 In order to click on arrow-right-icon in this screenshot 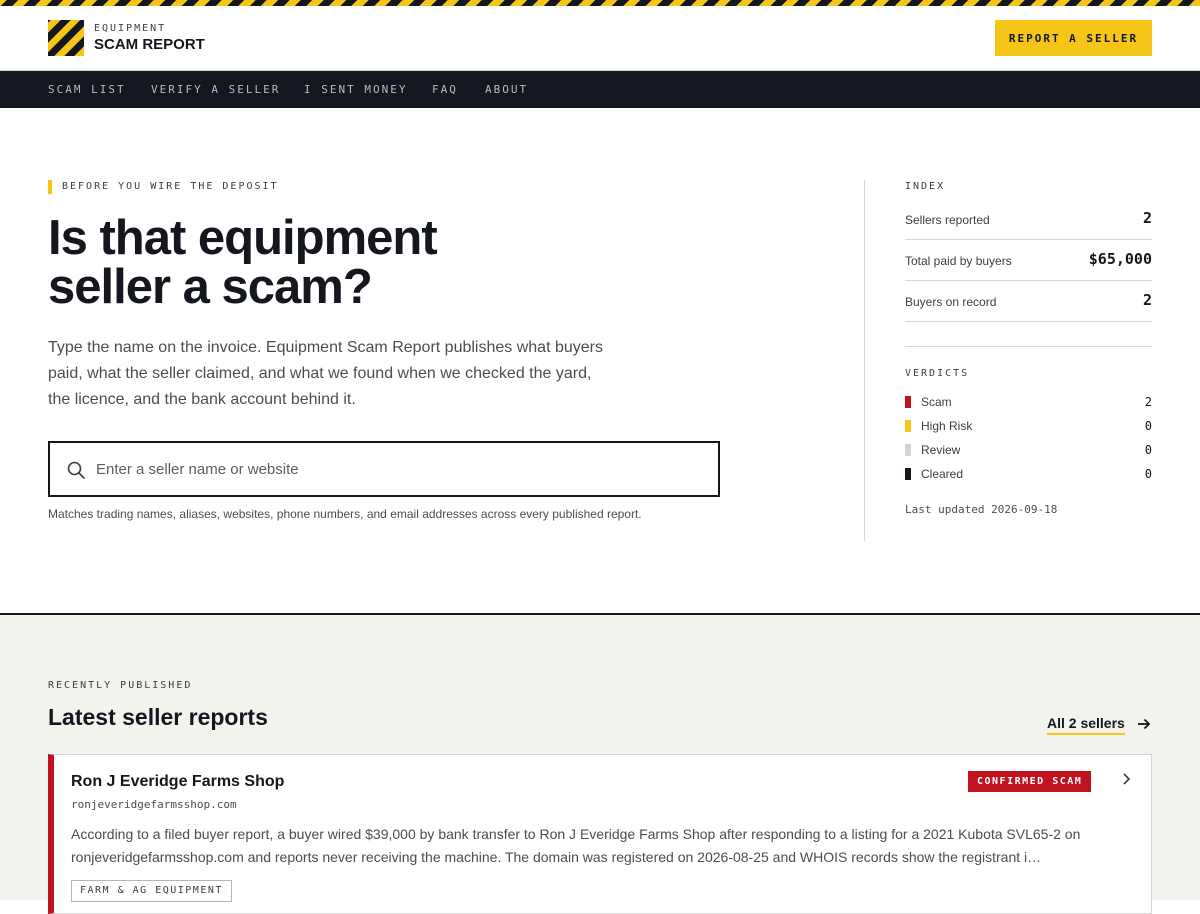, I will do `click(1144, 724)`.